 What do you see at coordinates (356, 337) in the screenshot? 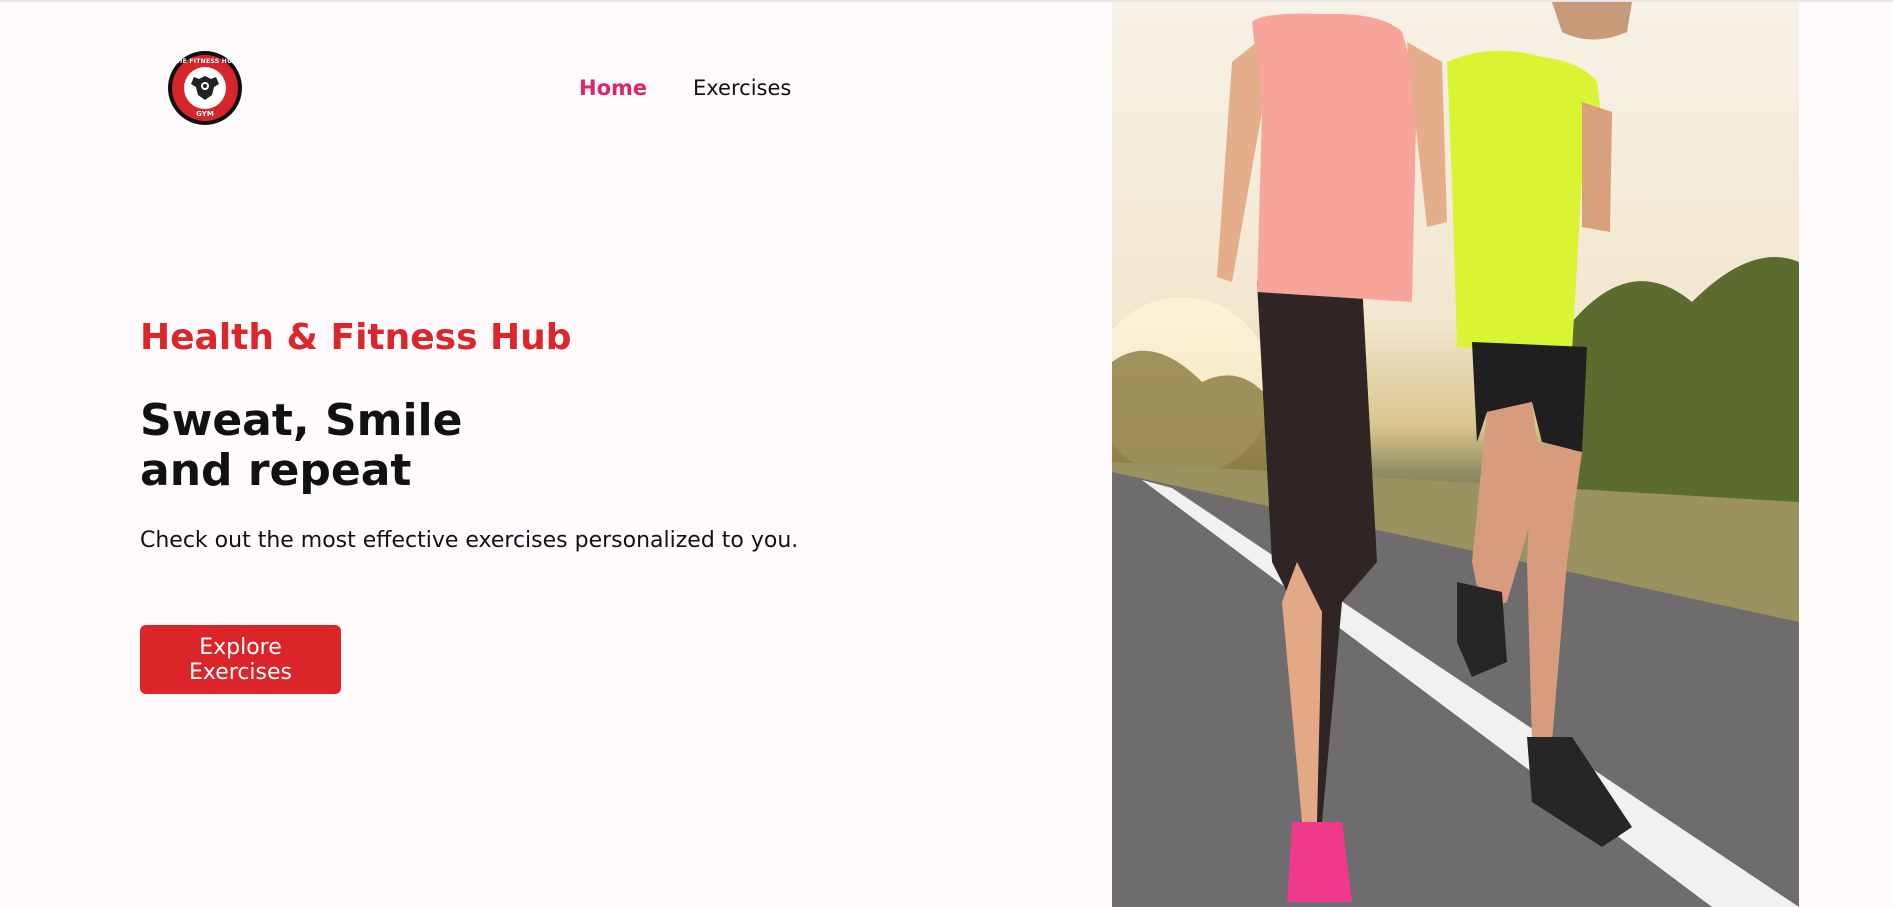
I see `hero-tagline: Health & Fitness Hub` at bounding box center [356, 337].